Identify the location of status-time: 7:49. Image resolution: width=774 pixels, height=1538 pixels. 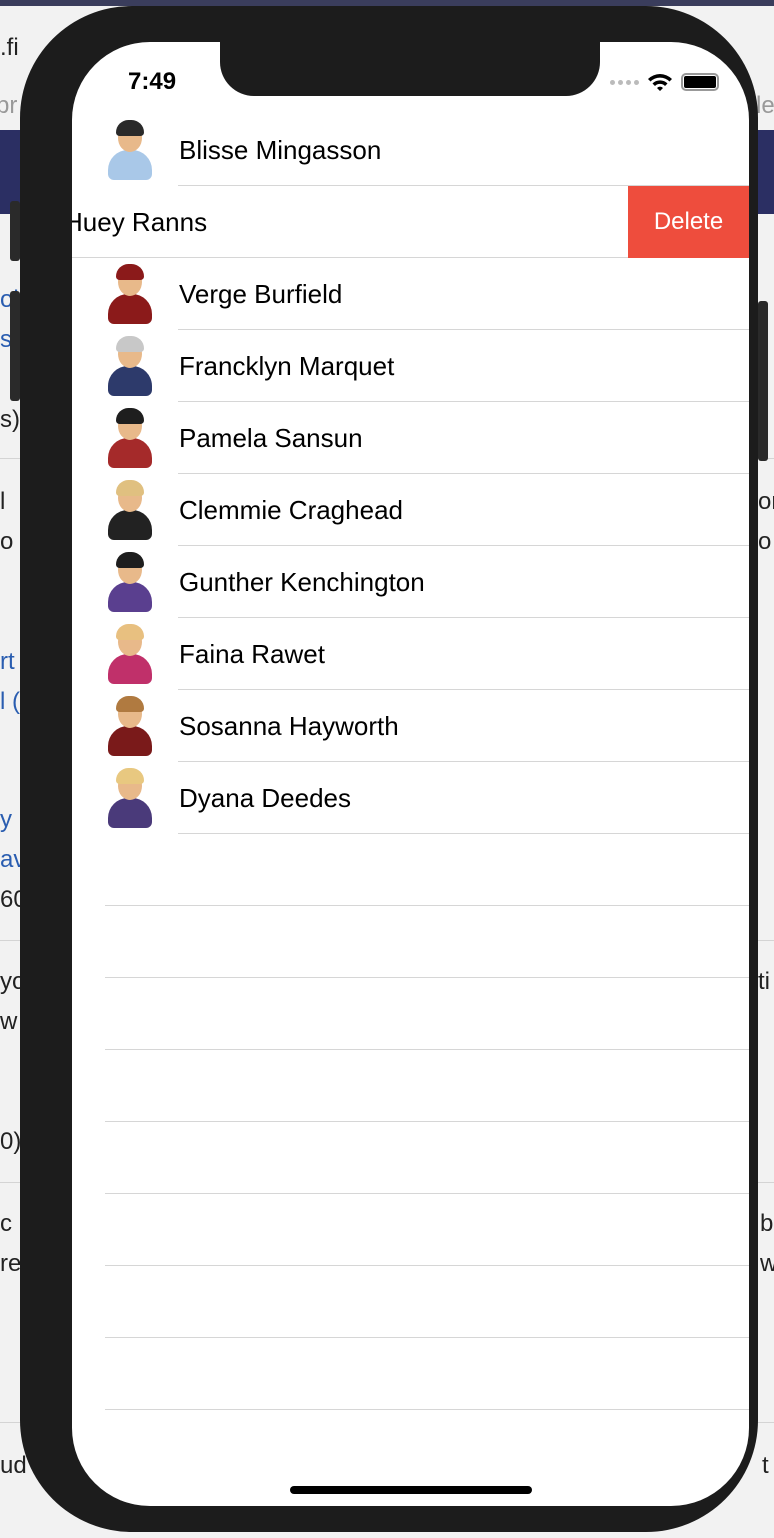
(152, 81).